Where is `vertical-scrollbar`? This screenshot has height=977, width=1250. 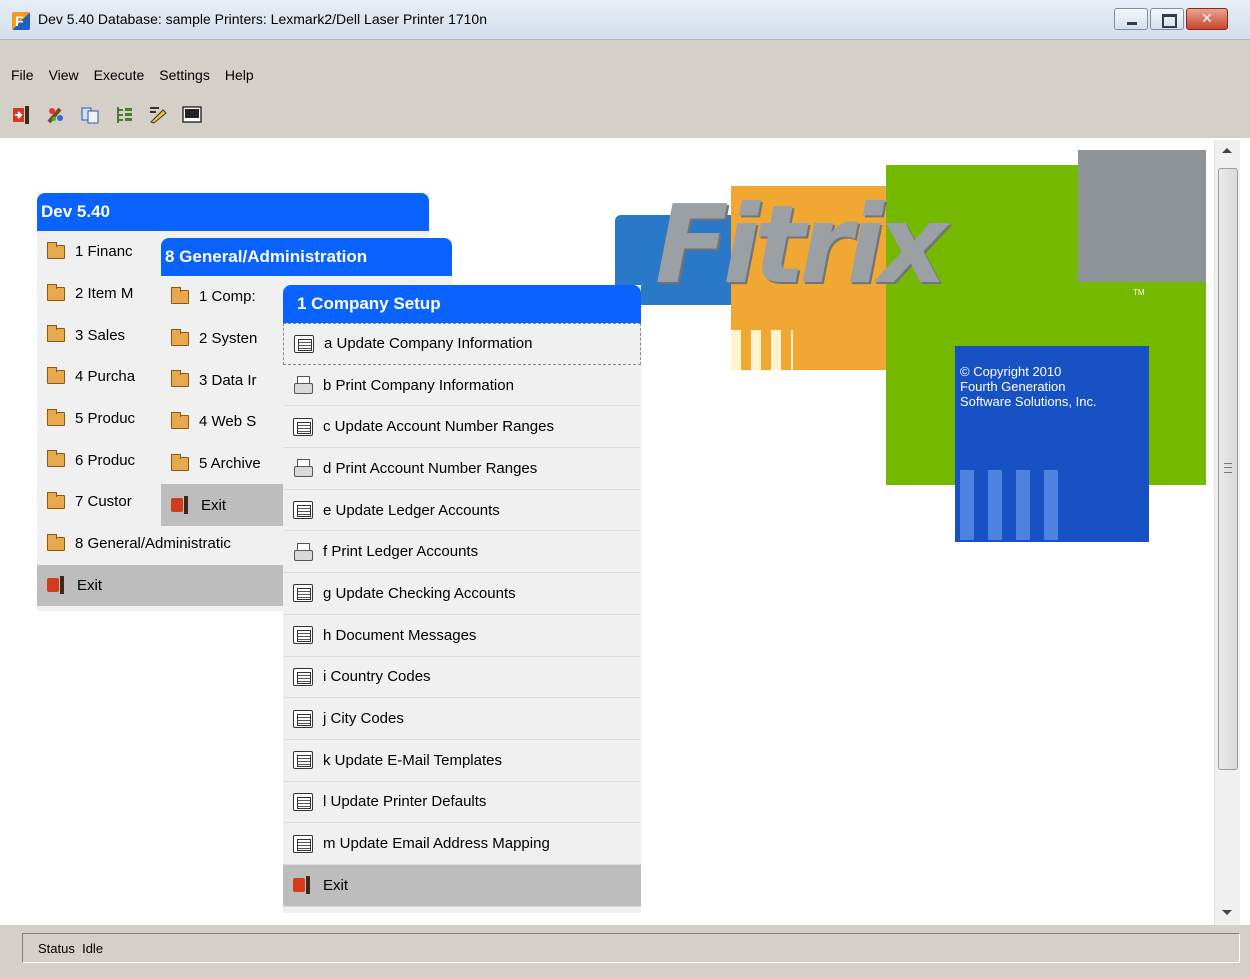
vertical-scrollbar is located at coordinates (1227, 532).